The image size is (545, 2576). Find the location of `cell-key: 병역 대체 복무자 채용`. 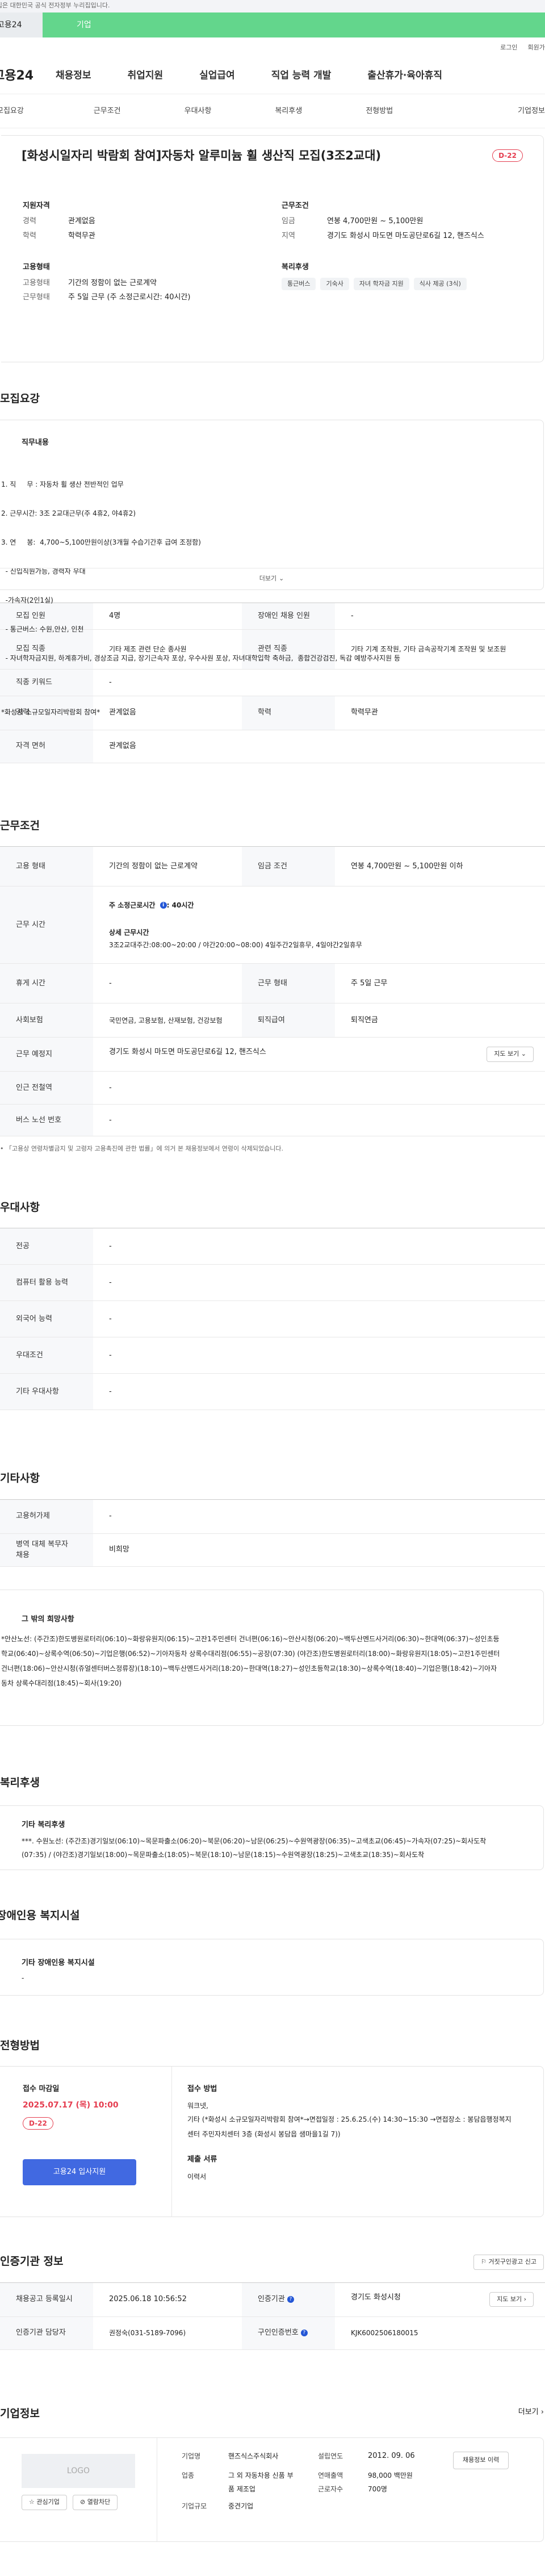

cell-key: 병역 대체 복무자 채용 is located at coordinates (46, 1550).